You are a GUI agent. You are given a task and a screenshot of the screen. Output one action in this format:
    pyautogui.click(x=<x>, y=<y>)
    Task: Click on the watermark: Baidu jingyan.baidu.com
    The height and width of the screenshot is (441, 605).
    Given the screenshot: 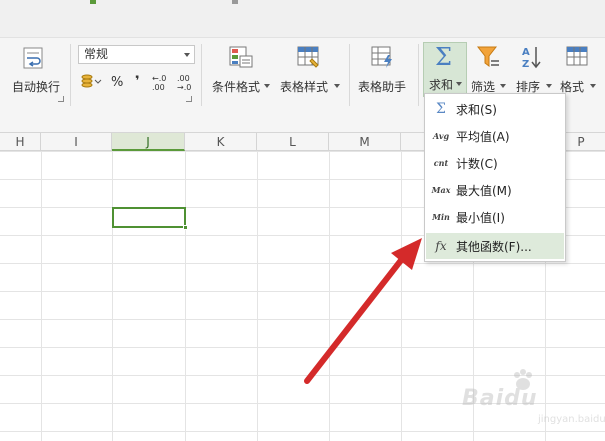 What is the action you would take?
    pyautogui.click(x=533, y=398)
    